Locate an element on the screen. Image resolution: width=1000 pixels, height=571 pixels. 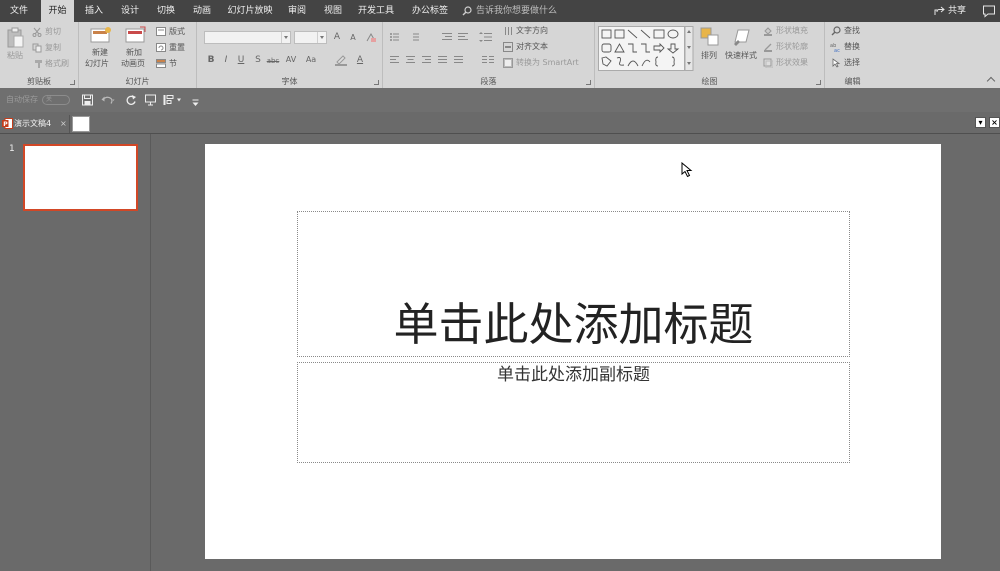
smartart-icon is located at coordinates (508, 63).